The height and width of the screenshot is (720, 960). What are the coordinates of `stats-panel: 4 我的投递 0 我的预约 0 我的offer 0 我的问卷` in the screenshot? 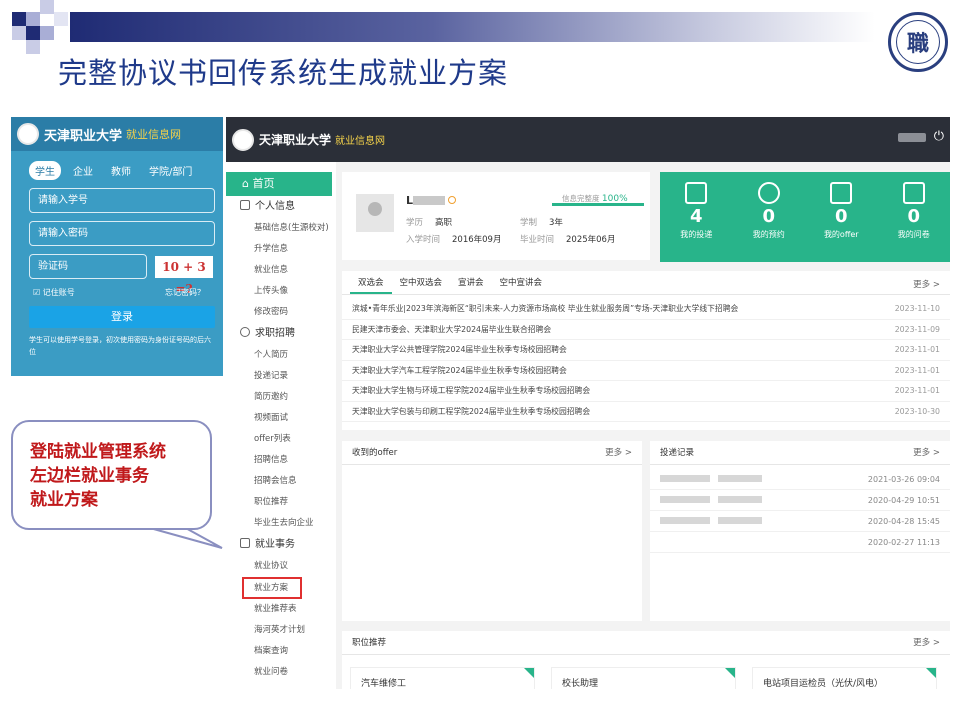 It's located at (805, 217).